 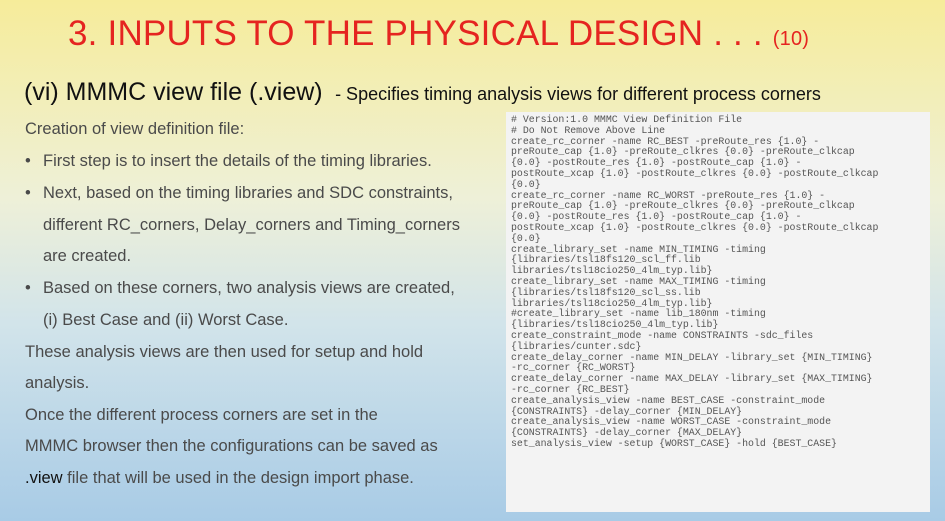 I want to click on intro-text: Creation of view definition file:, so click(x=135, y=129).